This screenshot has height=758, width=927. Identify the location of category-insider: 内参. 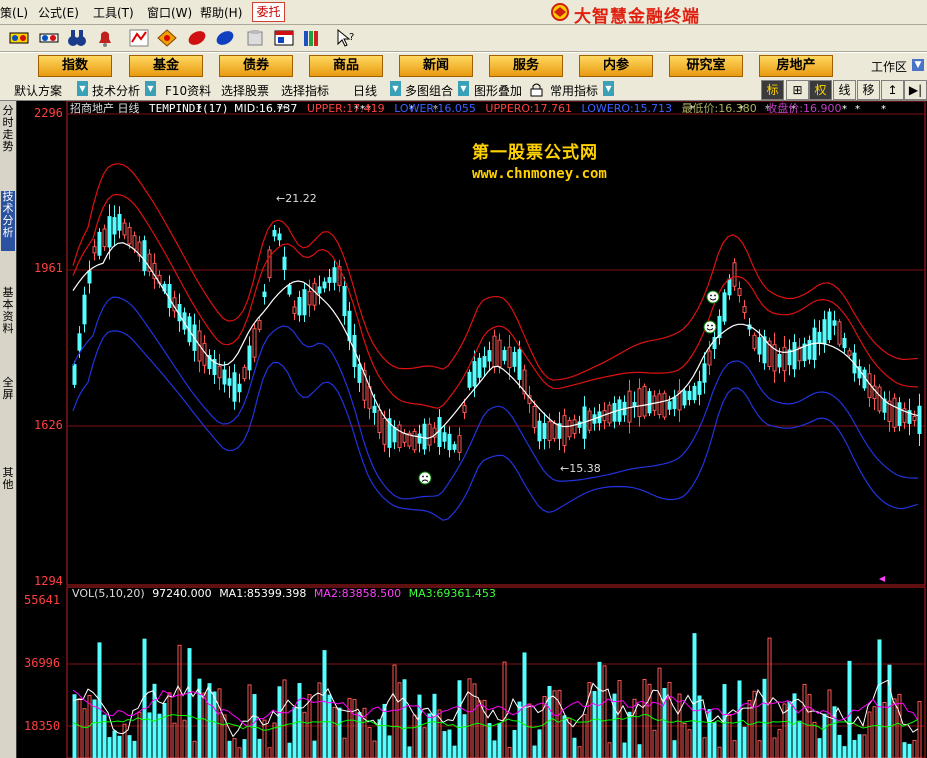
(616, 66).